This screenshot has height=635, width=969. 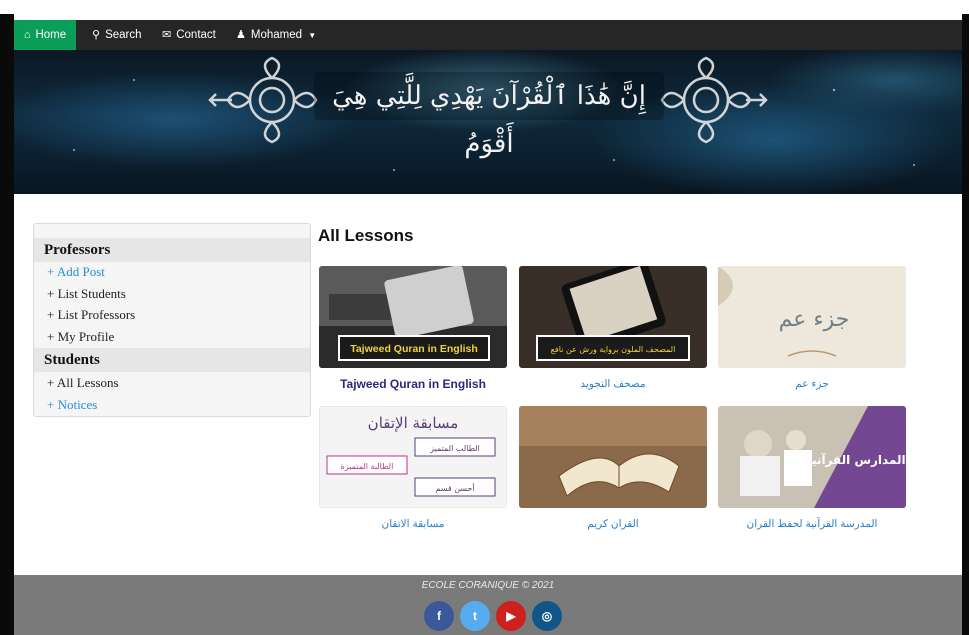 I want to click on sidebar-link-list-students: + List Students, so click(x=86, y=294).